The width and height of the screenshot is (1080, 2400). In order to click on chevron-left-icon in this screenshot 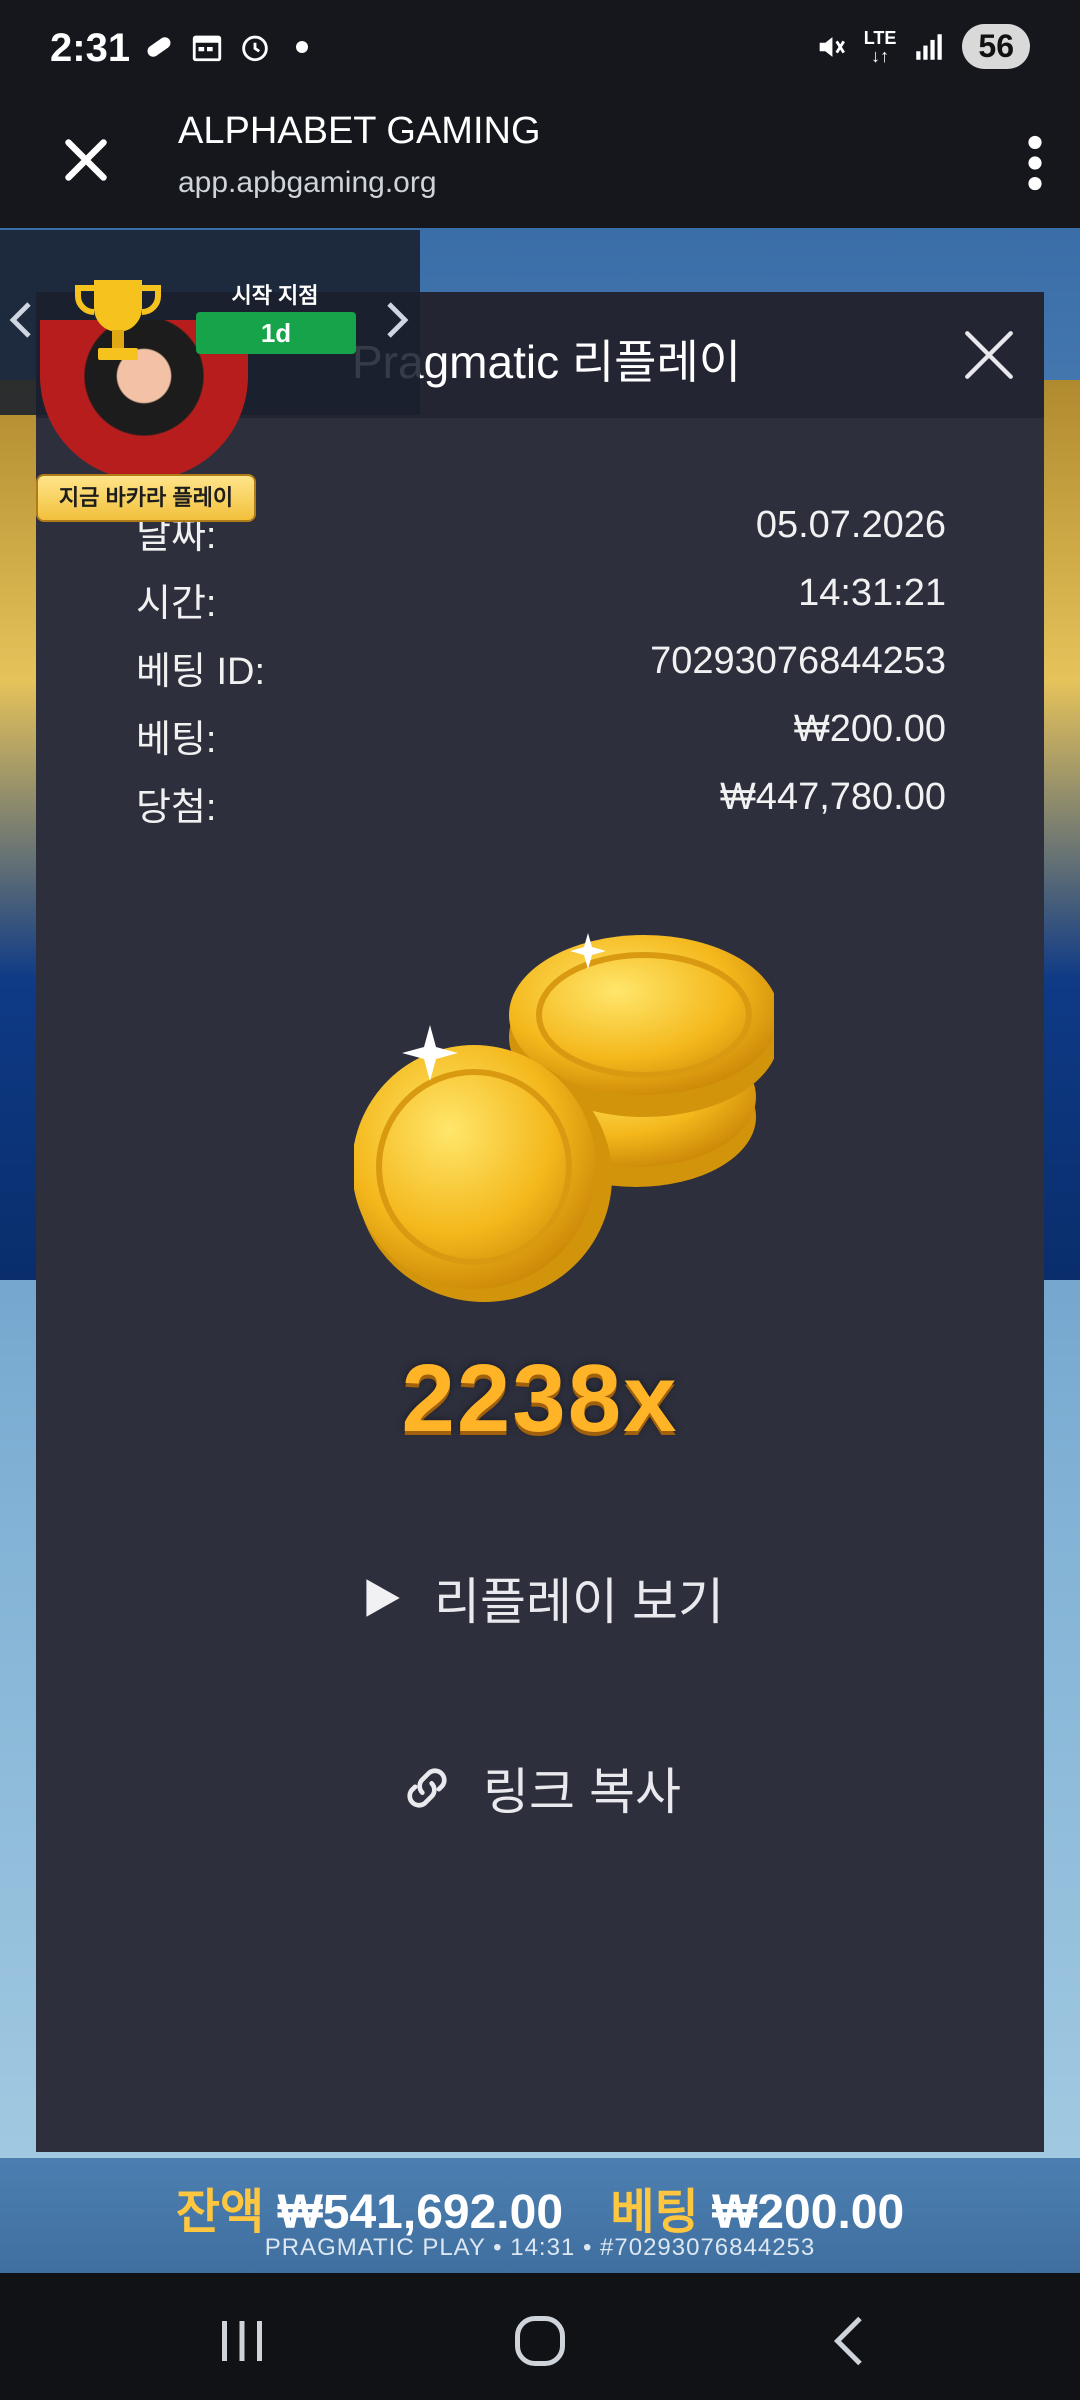, I will do `click(21, 320)`.